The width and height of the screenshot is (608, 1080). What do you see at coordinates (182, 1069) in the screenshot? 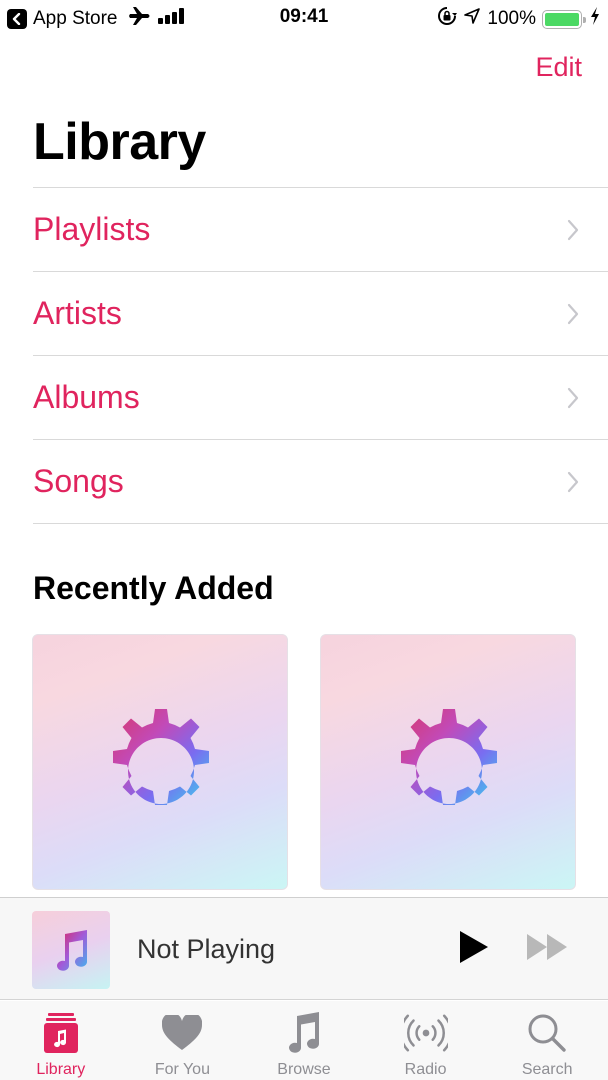
I see `tab-label: For You` at bounding box center [182, 1069].